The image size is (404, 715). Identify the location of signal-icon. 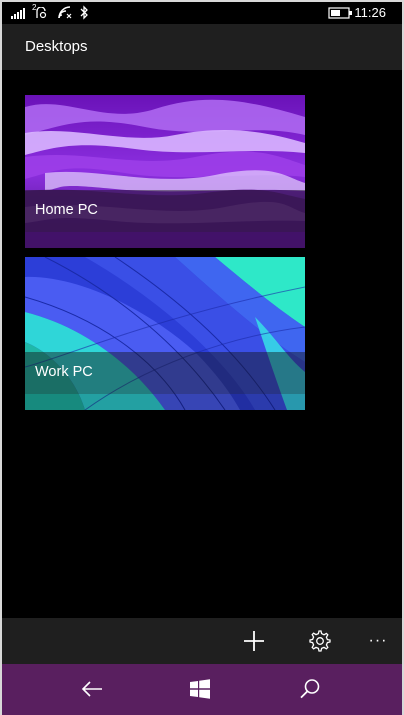
(18, 13).